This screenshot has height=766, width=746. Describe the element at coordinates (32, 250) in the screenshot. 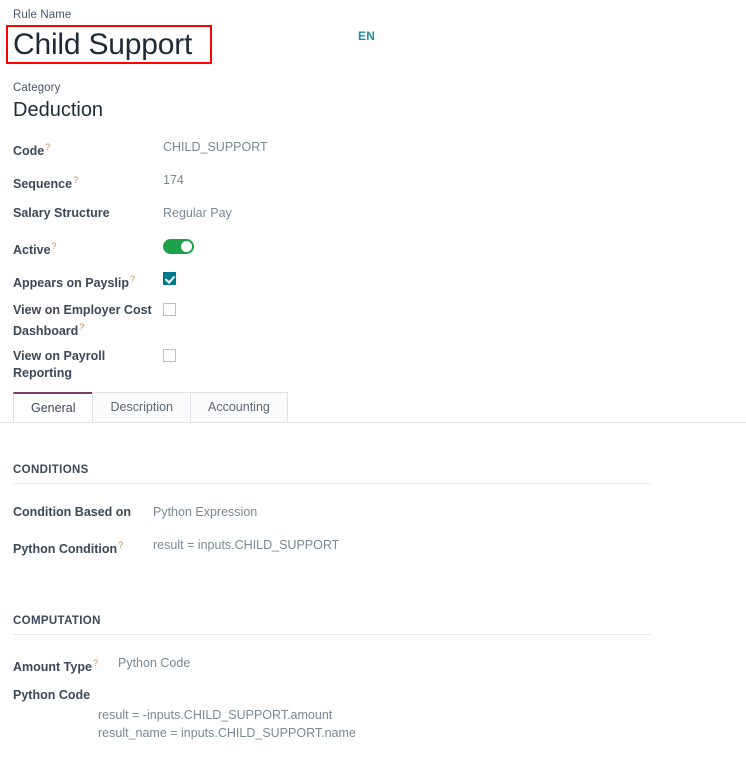

I see `field-label-text: Active` at that location.